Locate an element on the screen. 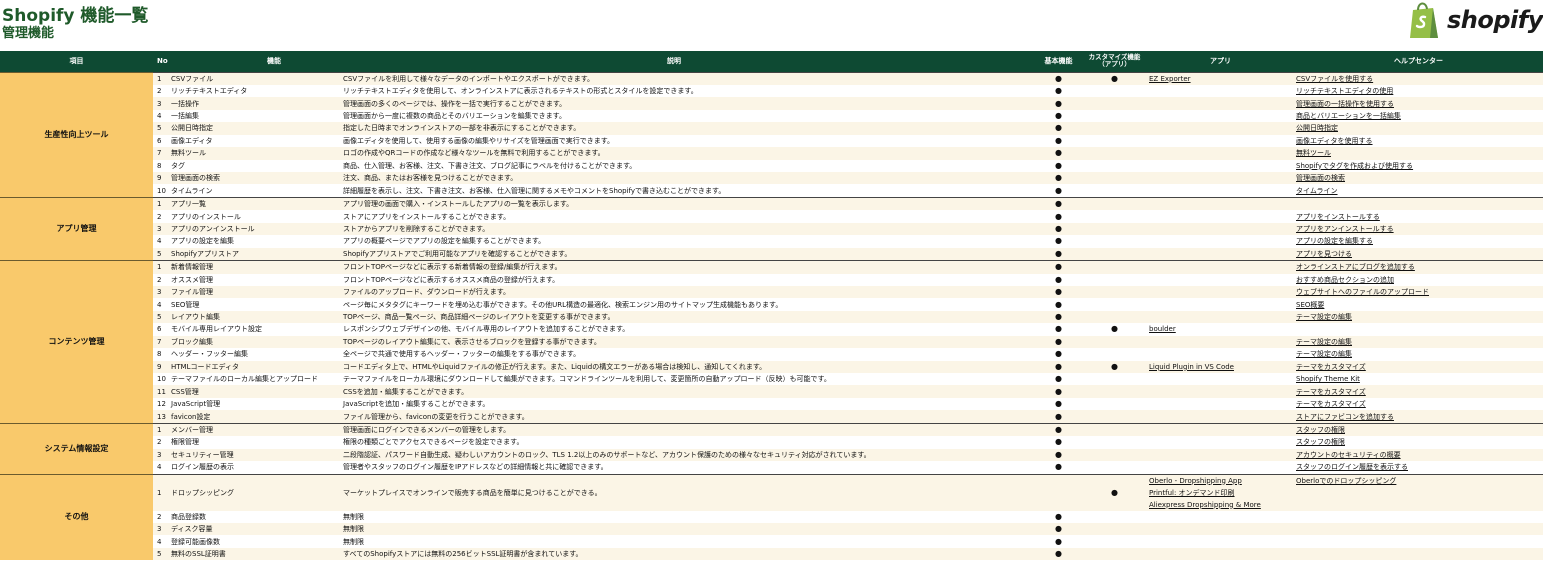  feature-name: ヘッダー・フッター編集 is located at coordinates (255, 354).